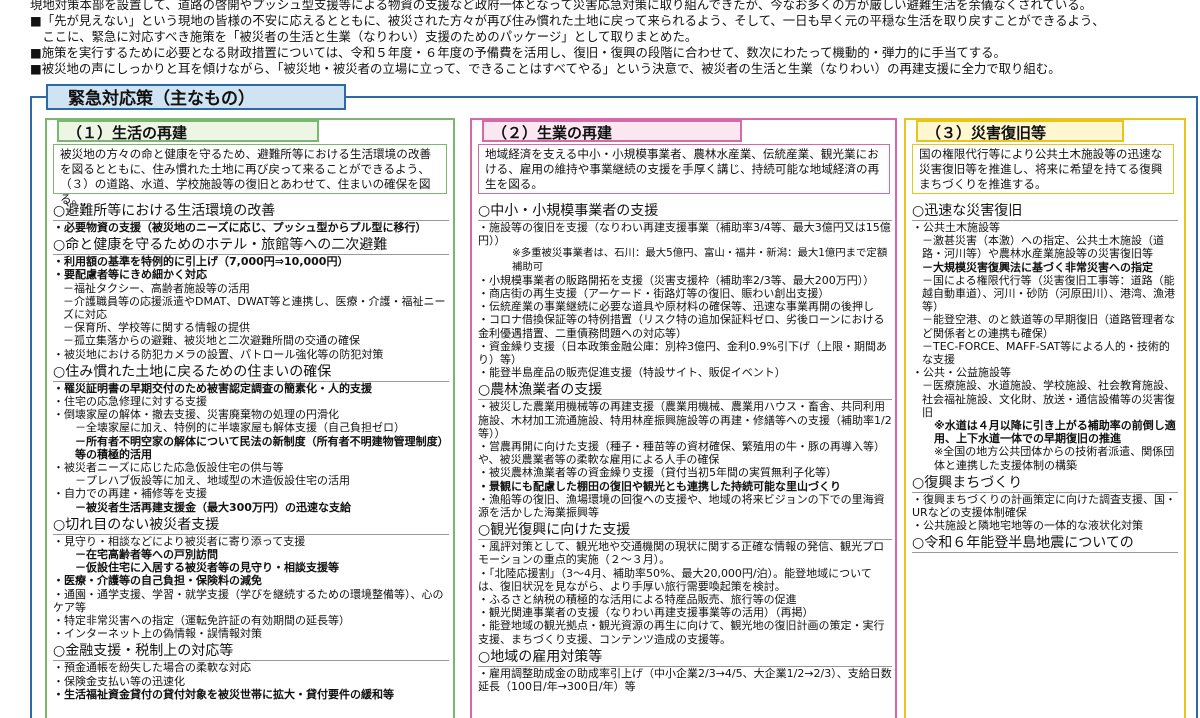 The height and width of the screenshot is (718, 1200). I want to click on list-item: ・特定非常災害への指定（運転免許証の有効期間の延長等）, so click(201, 621).